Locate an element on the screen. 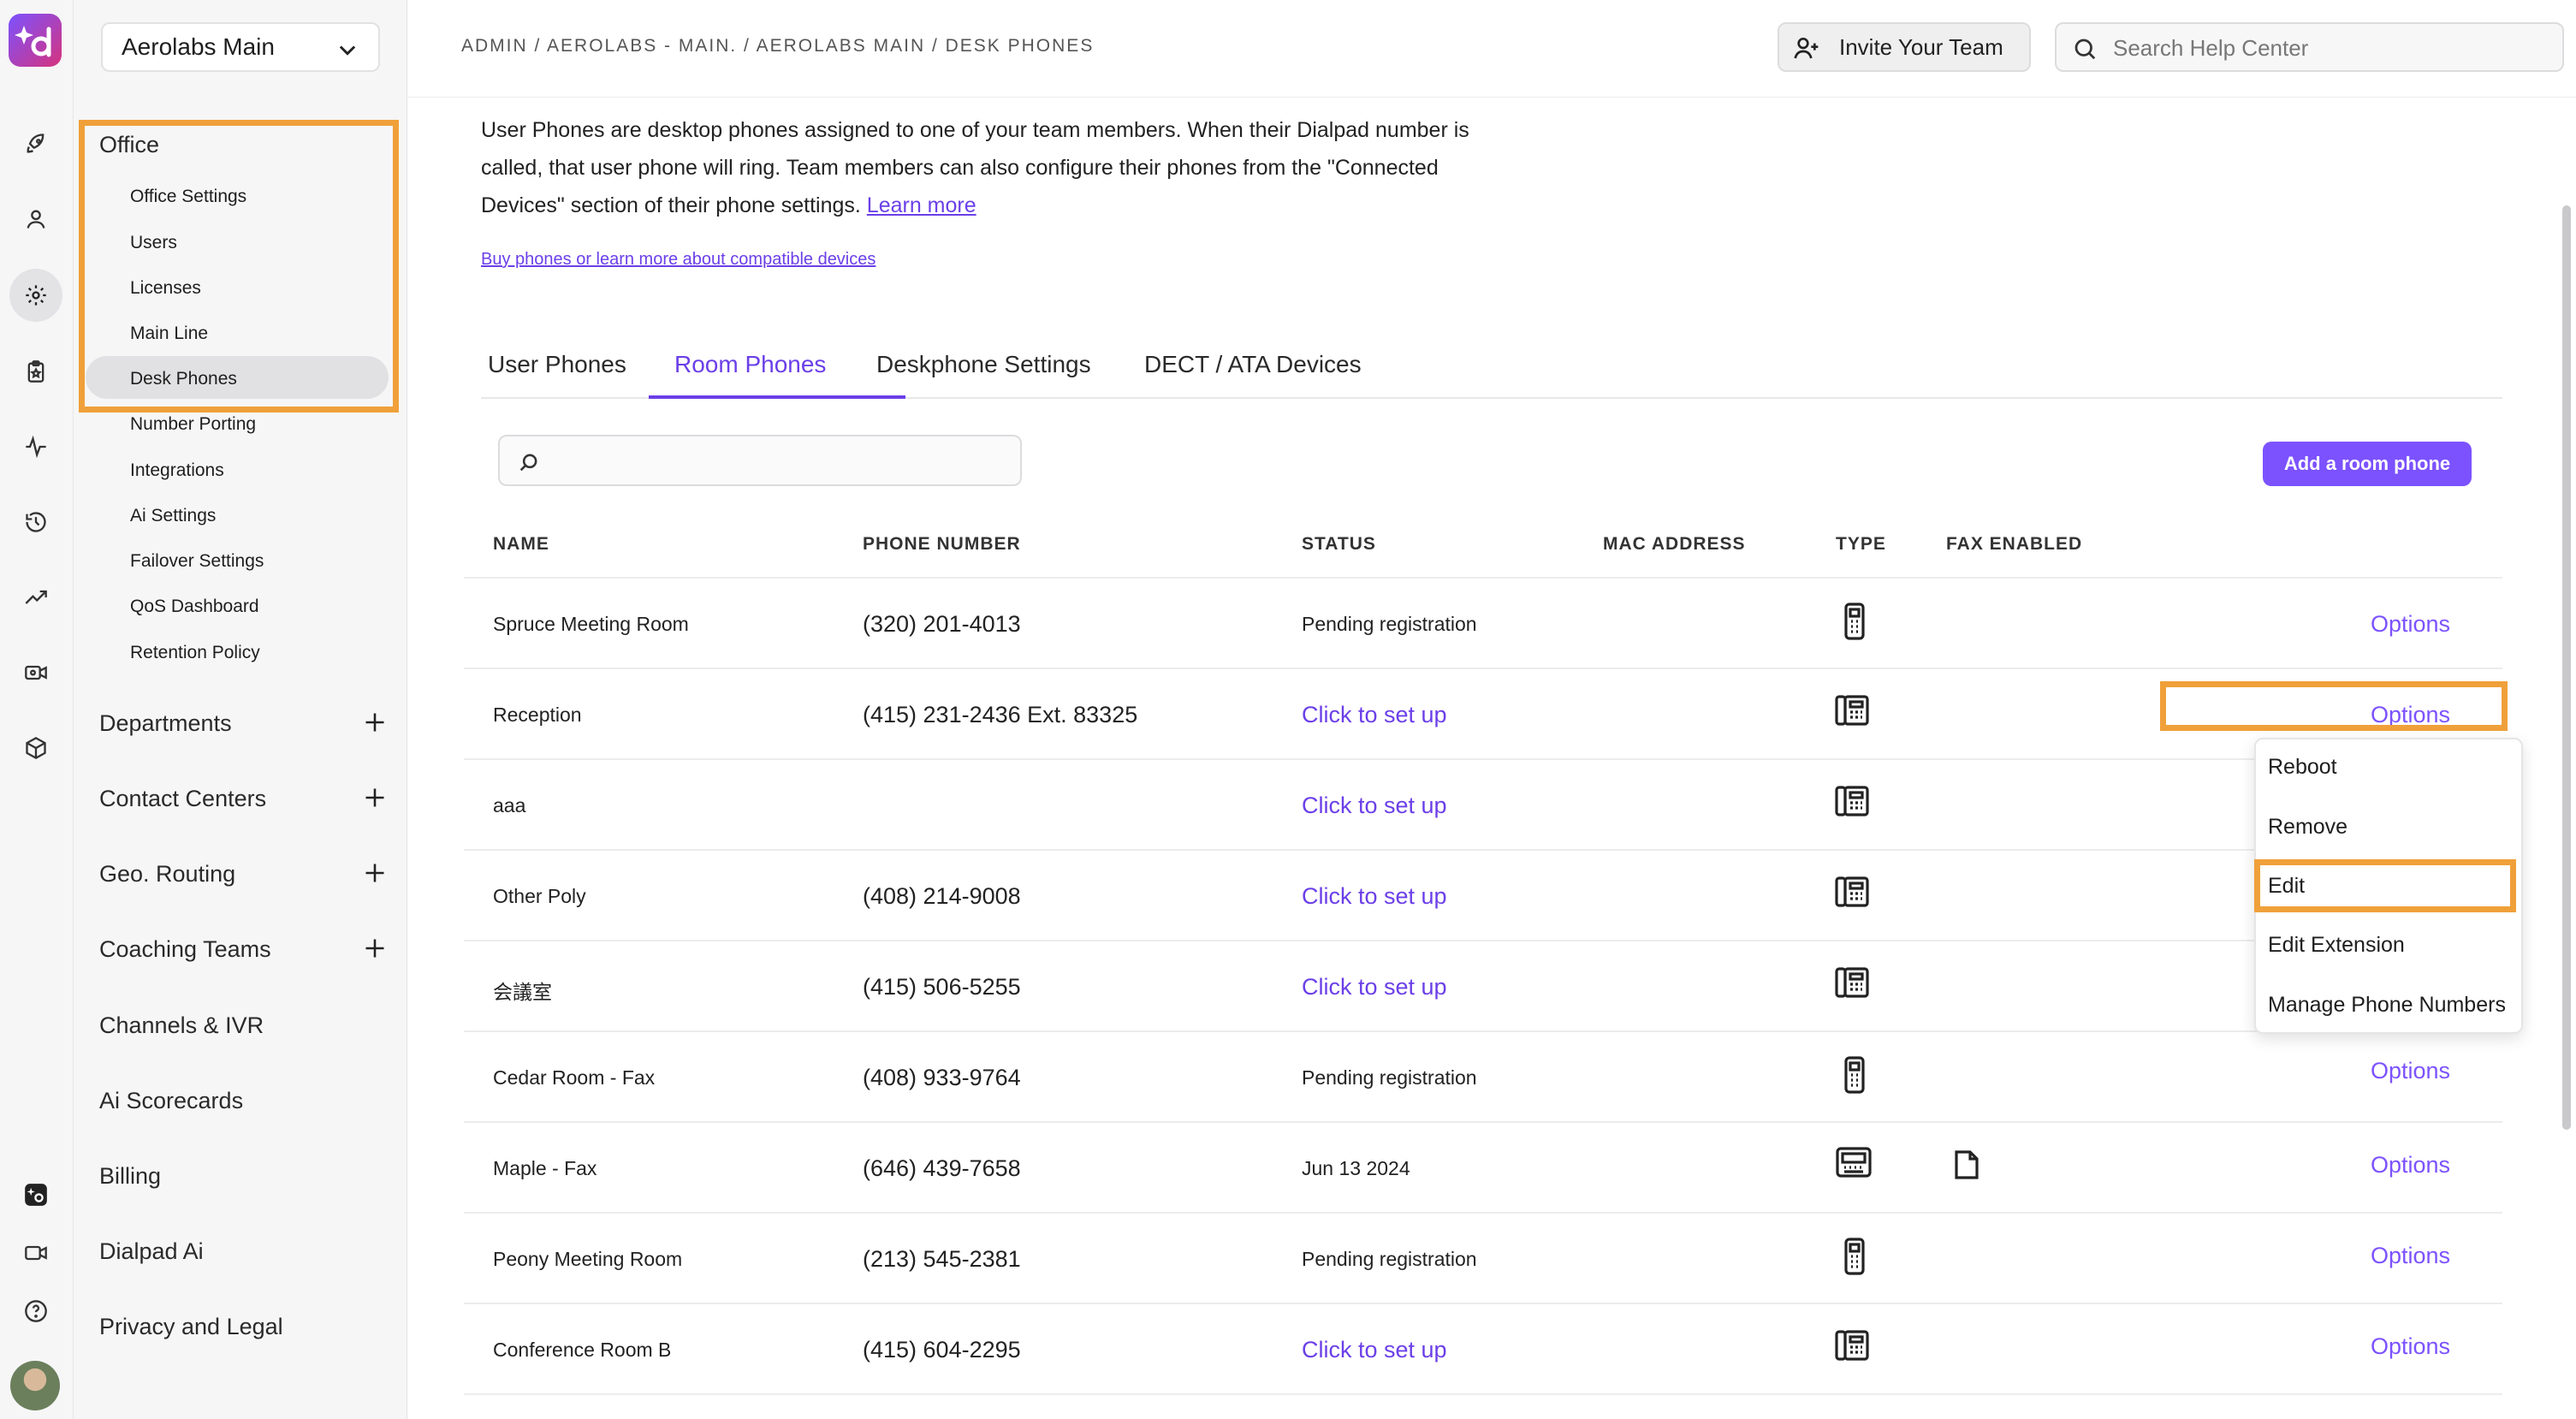 The image size is (2576, 1419). column-header-phone: PHONE NUMBER is located at coordinates (942, 545).